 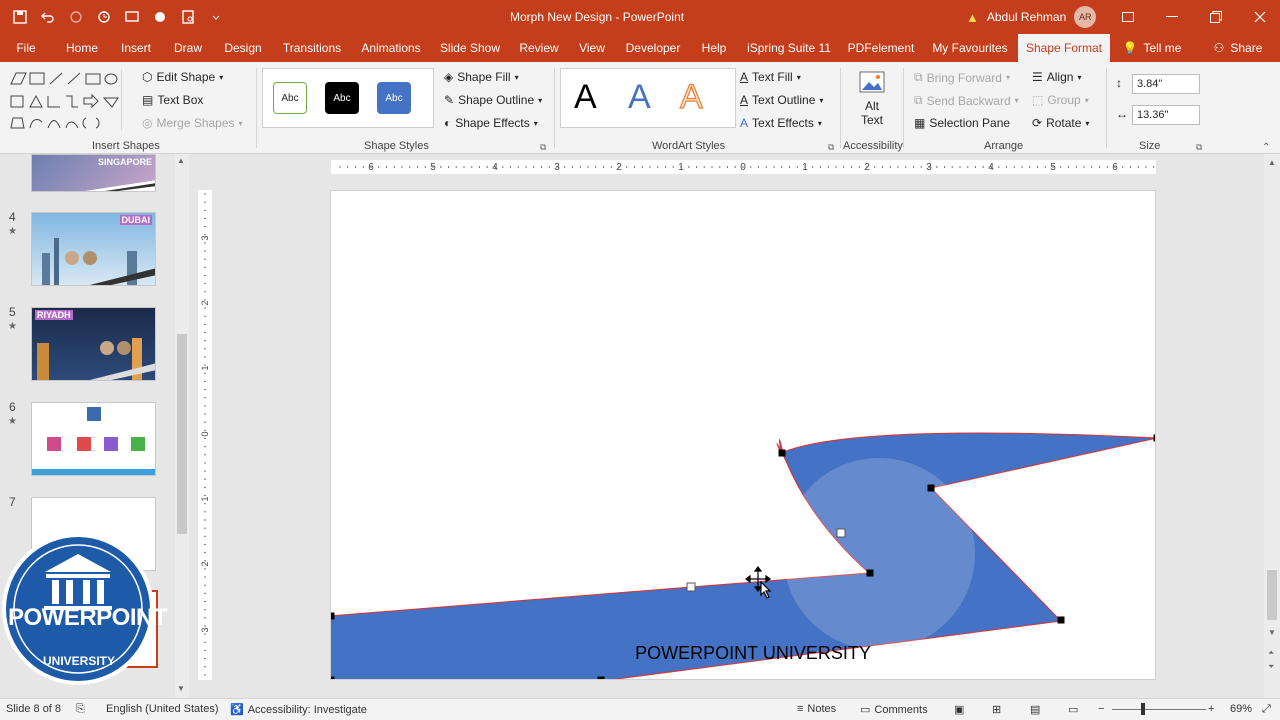 What do you see at coordinates (1064, 48) in the screenshot?
I see `tab-shape-format: Shape Format` at bounding box center [1064, 48].